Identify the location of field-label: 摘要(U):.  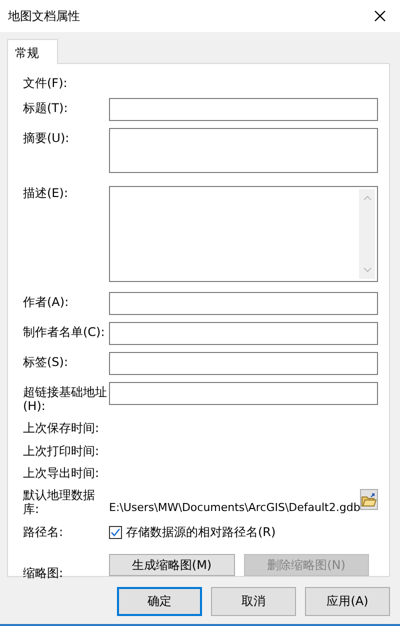
(46, 137).